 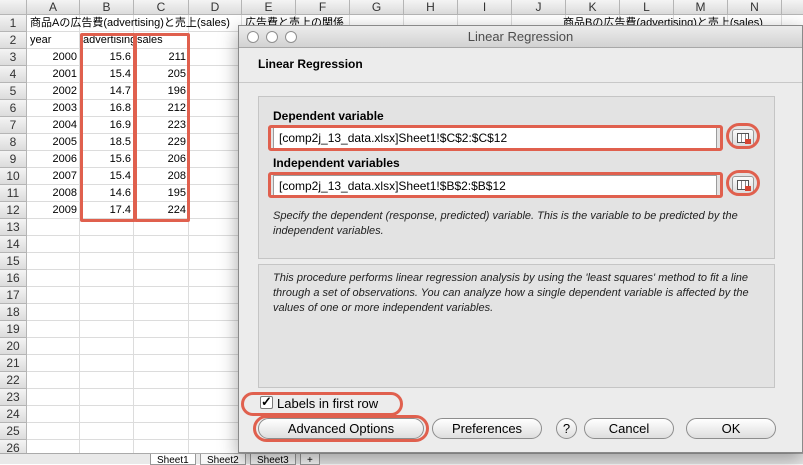 I want to click on tab-sheet3: Sheet3, so click(x=273, y=459).